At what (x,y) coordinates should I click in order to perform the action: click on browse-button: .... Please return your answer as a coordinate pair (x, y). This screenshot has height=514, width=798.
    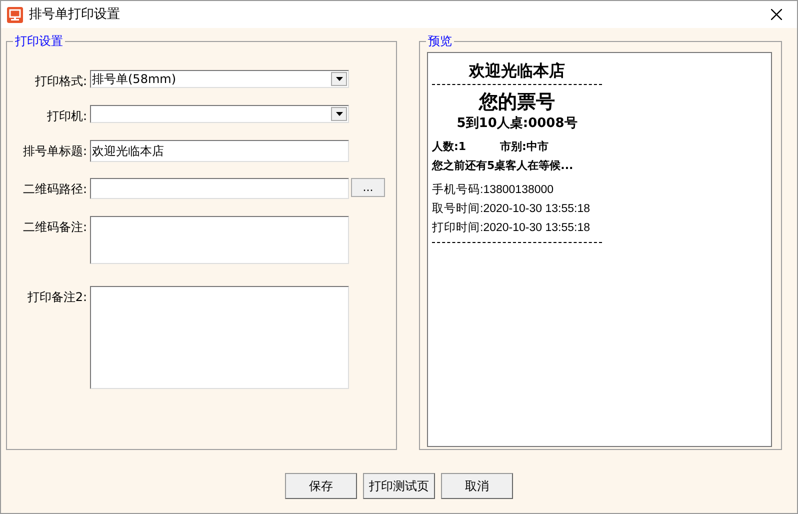
    Looking at the image, I should click on (368, 187).